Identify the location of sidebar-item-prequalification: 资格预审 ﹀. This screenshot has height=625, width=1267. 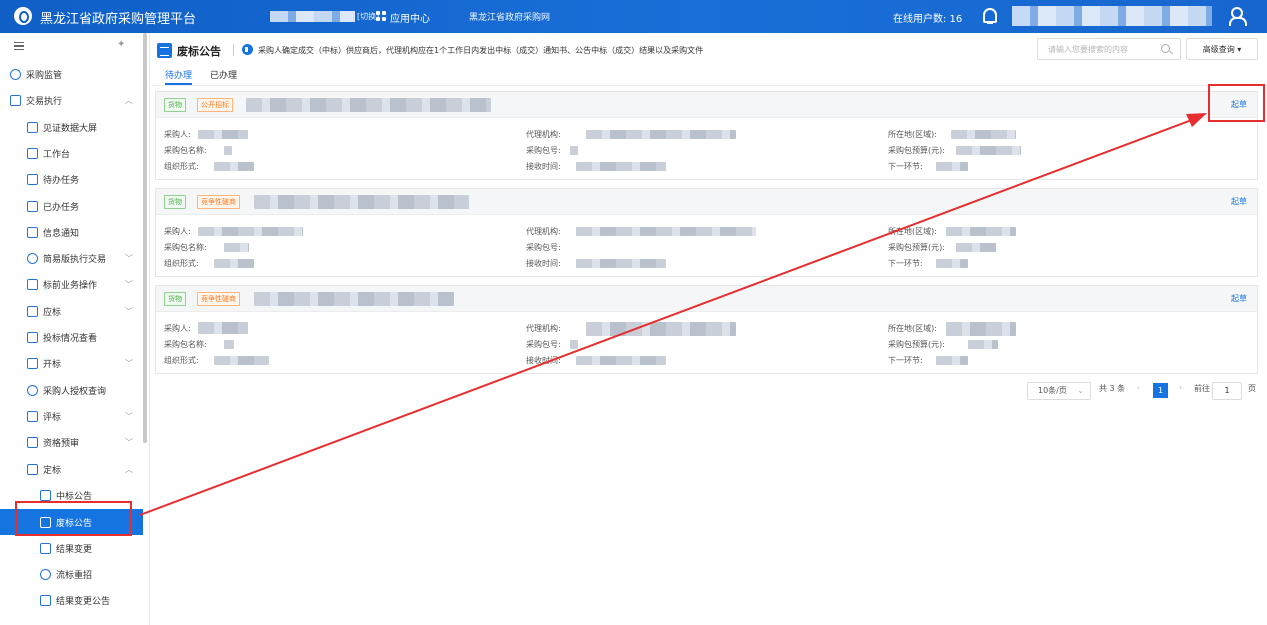
(71, 442).